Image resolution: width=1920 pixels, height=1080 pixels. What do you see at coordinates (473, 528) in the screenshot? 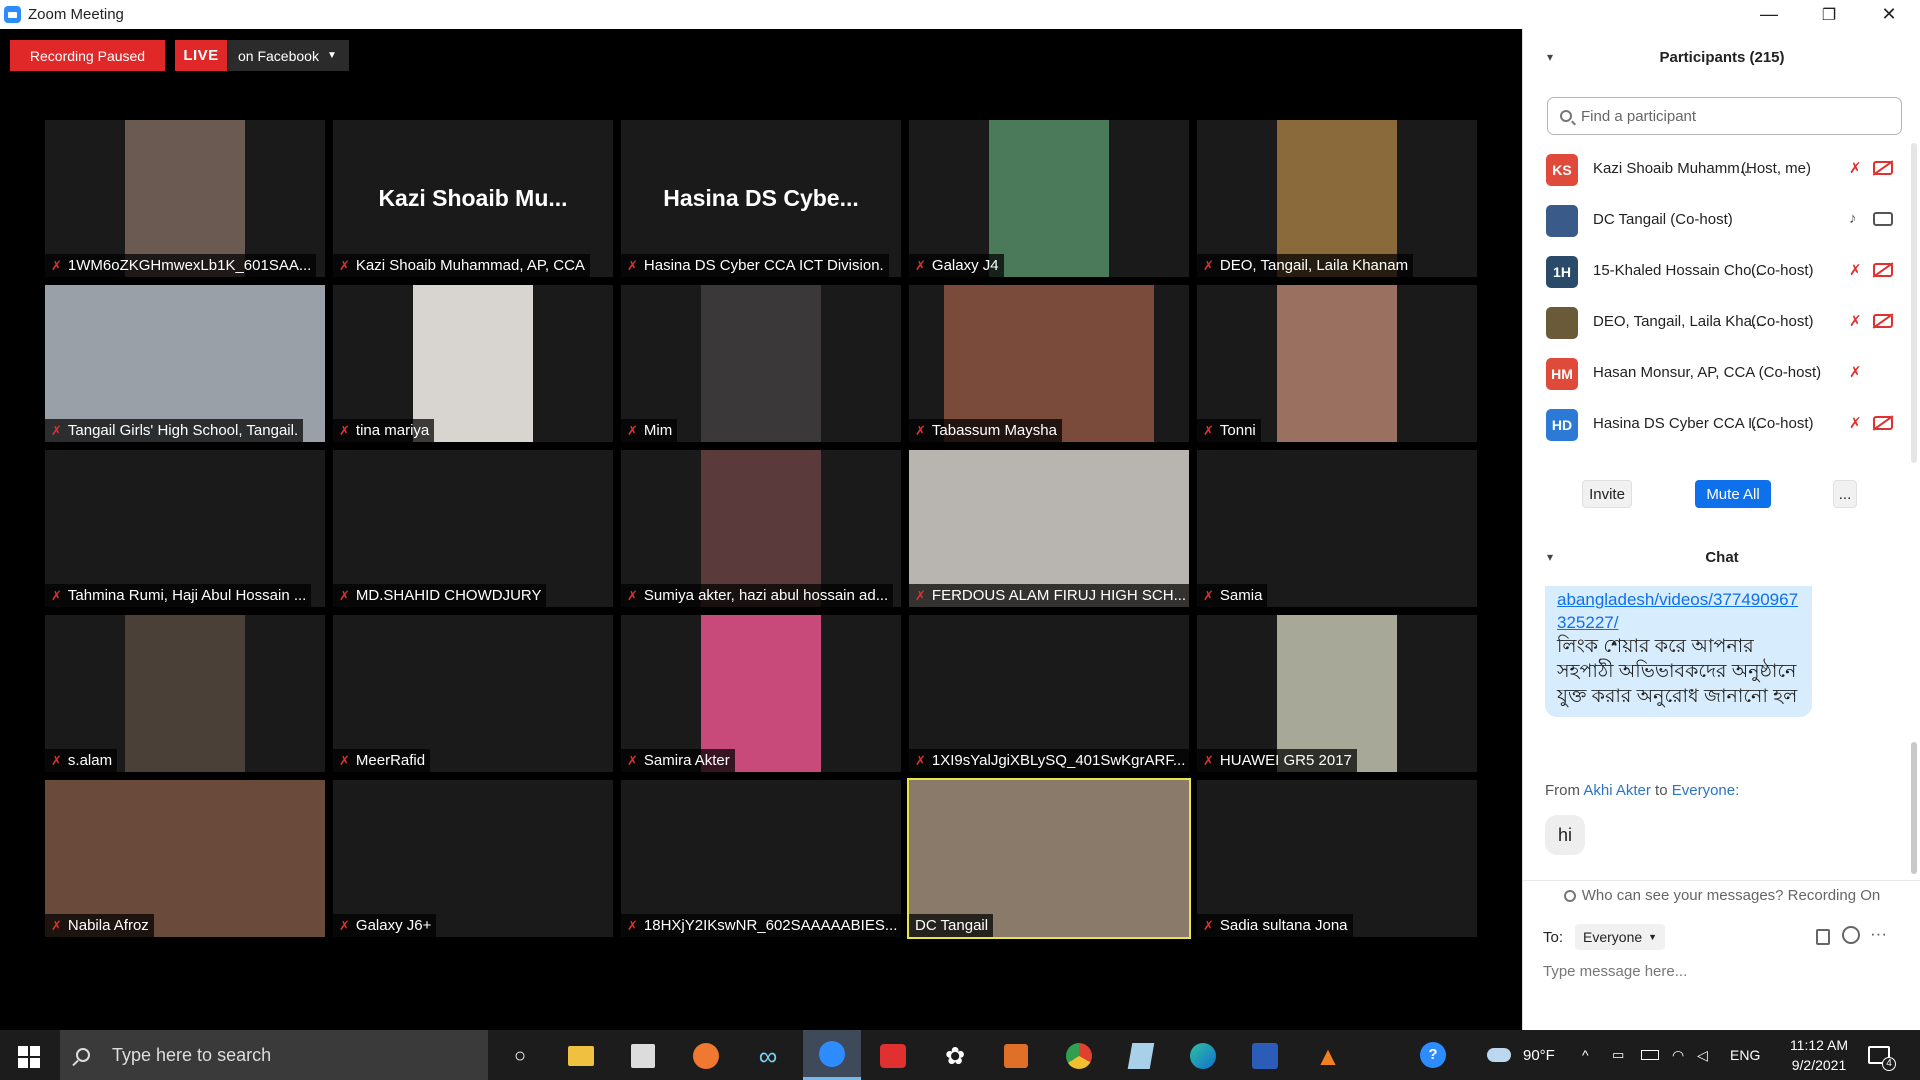
I see `participant-video-tile: ✗ MD.SHAHID CHOWDJURY` at bounding box center [473, 528].